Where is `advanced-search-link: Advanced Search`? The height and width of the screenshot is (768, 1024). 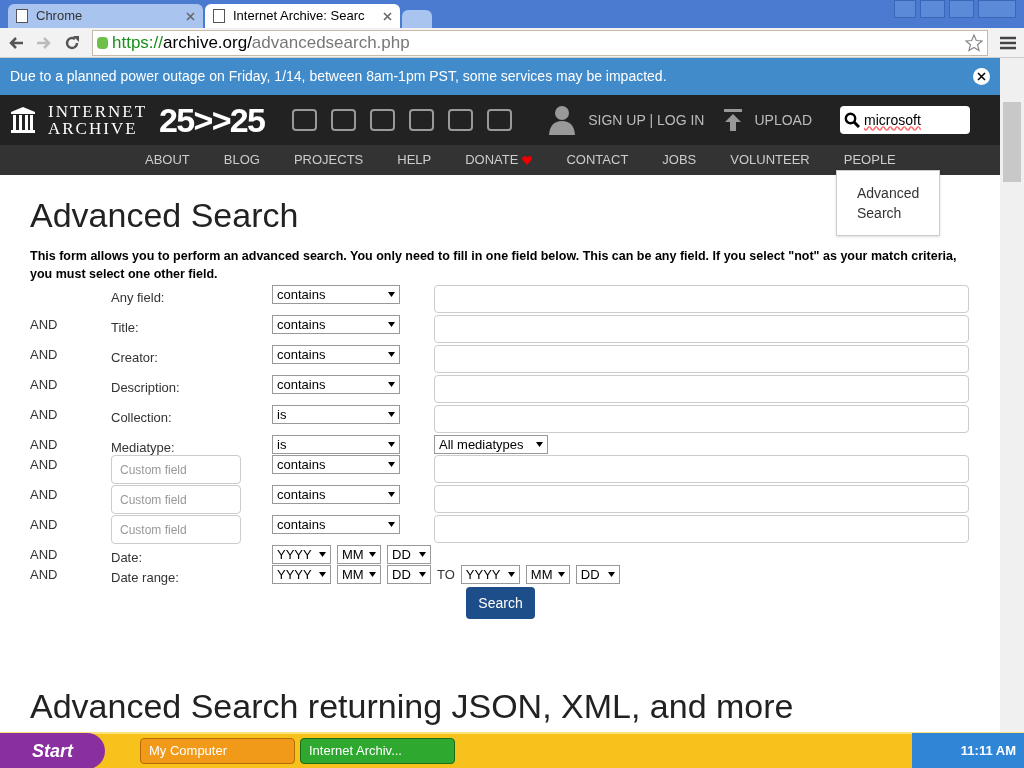
advanced-search-link: Advanced Search is located at coordinates (888, 203).